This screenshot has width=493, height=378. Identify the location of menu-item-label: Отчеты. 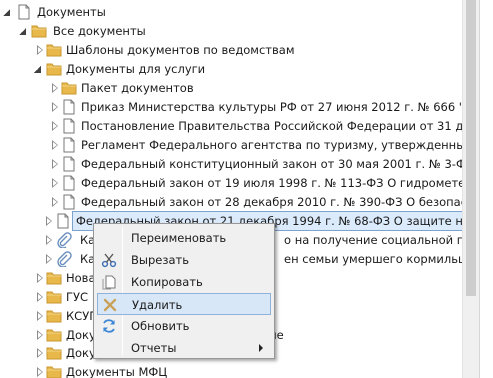
(154, 348).